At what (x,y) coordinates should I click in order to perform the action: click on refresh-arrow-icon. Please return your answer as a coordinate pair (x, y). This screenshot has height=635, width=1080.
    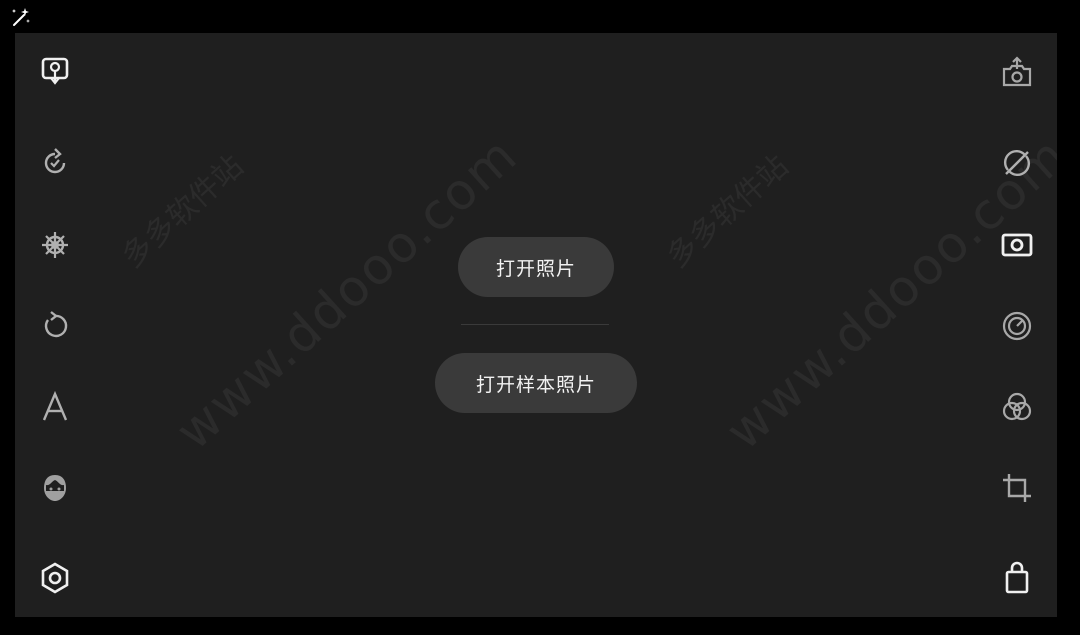
    Looking at the image, I should click on (55, 161).